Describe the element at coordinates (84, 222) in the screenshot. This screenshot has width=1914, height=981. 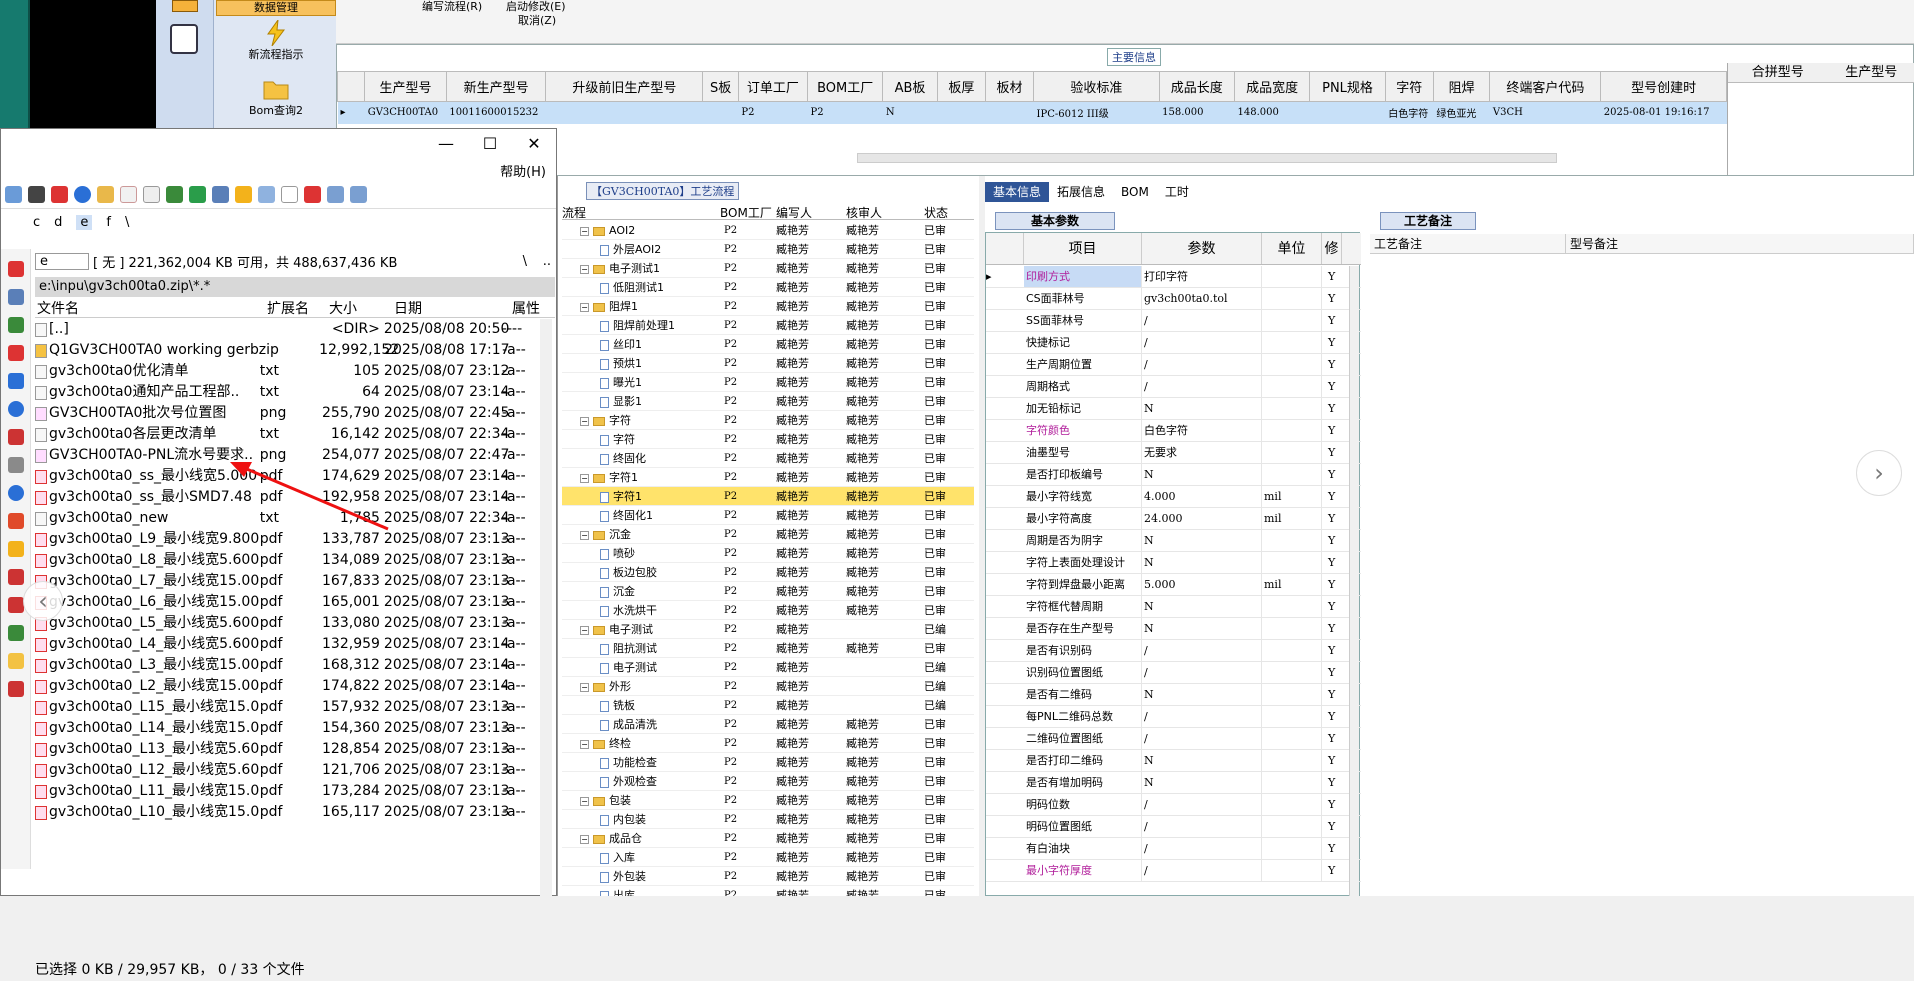
I see `drive-e-button: e` at that location.